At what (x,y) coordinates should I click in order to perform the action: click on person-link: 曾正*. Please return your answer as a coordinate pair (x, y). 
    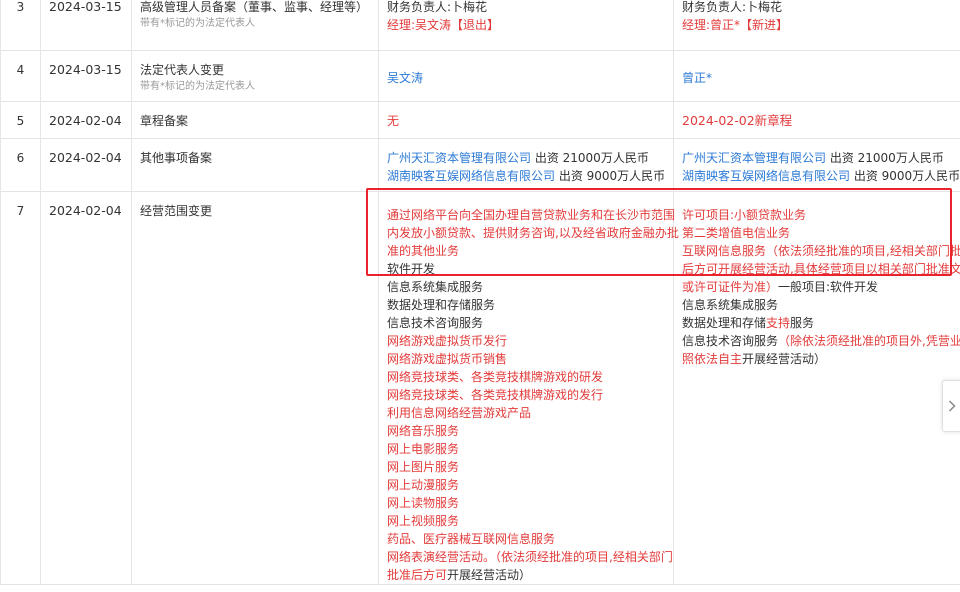
    Looking at the image, I should click on (817, 78).